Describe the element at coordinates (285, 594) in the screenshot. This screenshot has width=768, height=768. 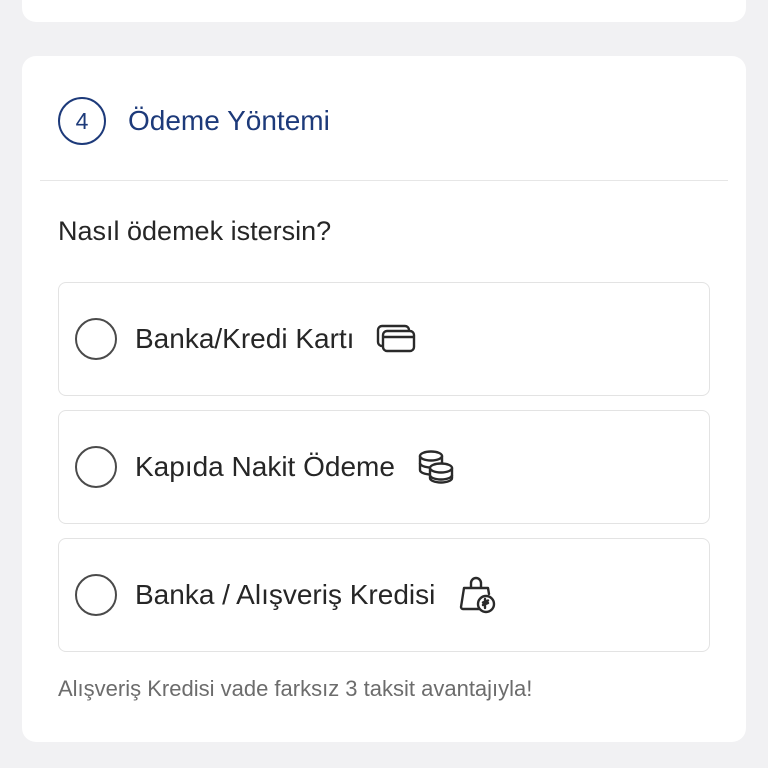
I see `option-label: Banka / Alışveriş Kredisi` at that location.